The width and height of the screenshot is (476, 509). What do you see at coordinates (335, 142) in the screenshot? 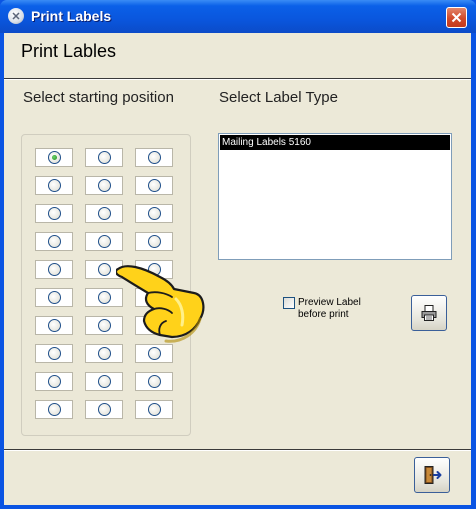
I see `list-item: Mailing Labels 5160` at bounding box center [335, 142].